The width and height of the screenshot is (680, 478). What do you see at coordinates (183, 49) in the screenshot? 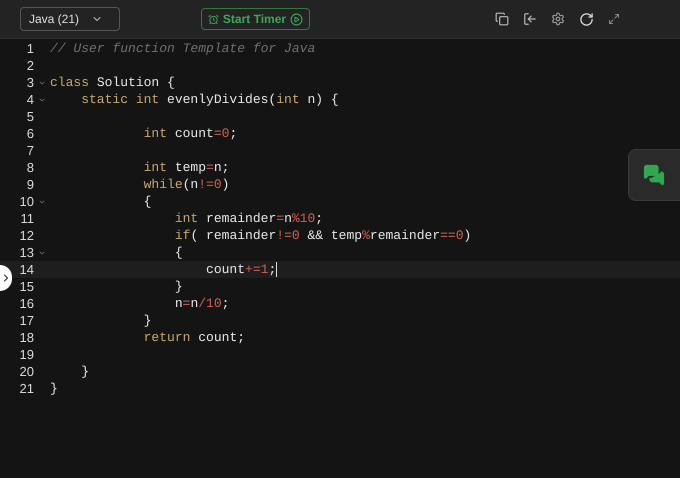
I see `code-line: // User function Template for Java` at bounding box center [183, 49].